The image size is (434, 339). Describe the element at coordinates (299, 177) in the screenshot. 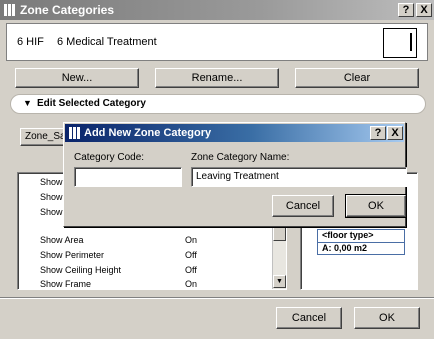

I see `category-name-input: Leaving Treatment` at that location.